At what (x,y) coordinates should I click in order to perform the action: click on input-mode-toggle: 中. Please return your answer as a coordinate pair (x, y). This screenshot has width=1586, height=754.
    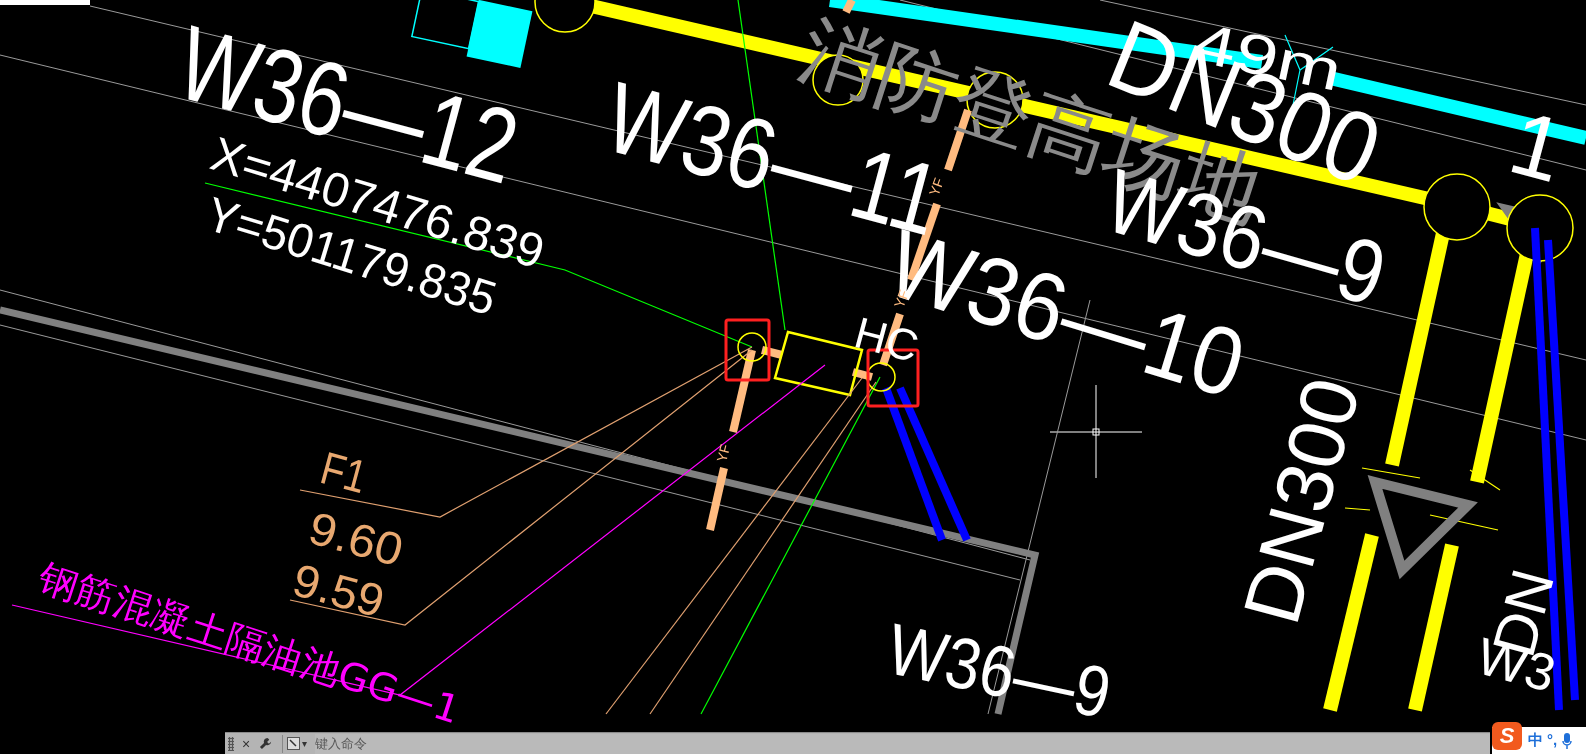
    Looking at the image, I should click on (1535, 740).